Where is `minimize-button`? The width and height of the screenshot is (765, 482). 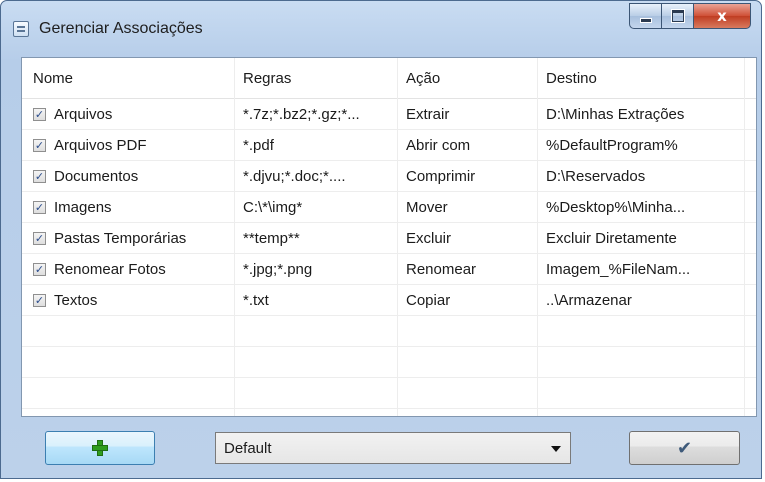
minimize-button is located at coordinates (645, 16).